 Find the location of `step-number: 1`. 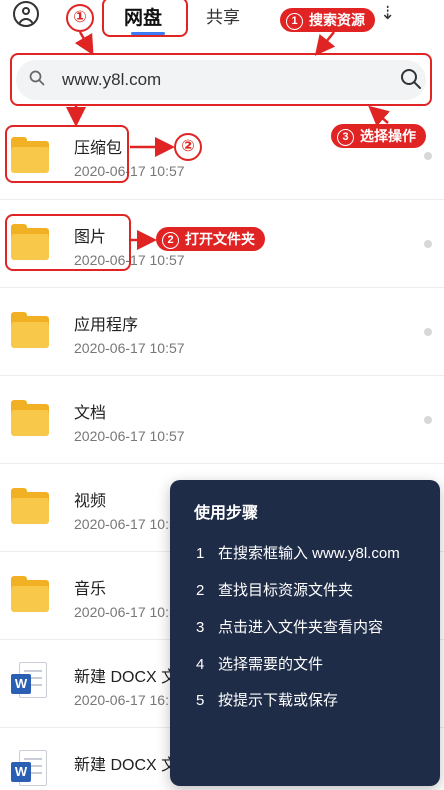

step-number: 1 is located at coordinates (200, 553).